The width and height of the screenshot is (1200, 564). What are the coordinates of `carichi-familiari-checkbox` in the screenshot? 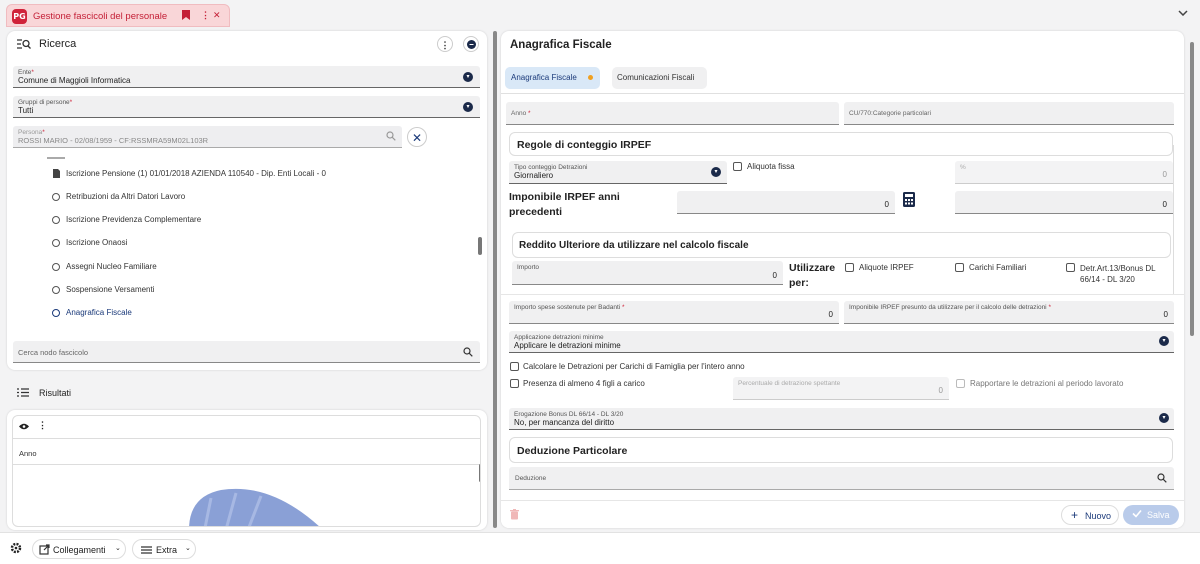 It's located at (959, 267).